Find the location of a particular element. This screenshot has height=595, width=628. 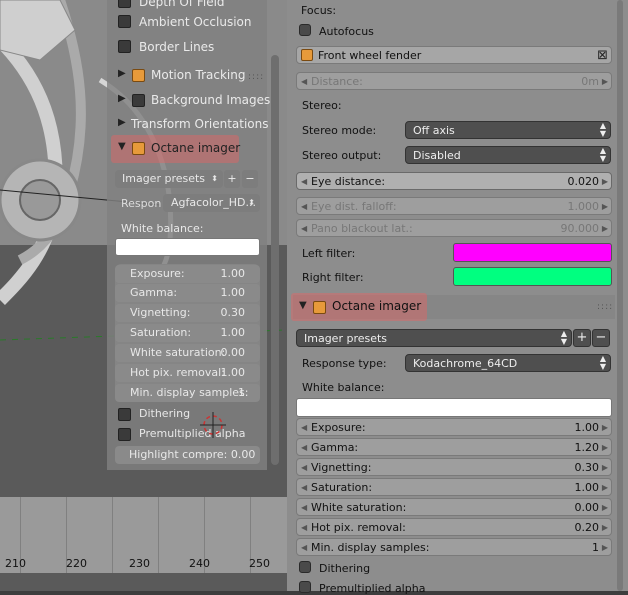

frame-label: 230 is located at coordinates (139, 563).